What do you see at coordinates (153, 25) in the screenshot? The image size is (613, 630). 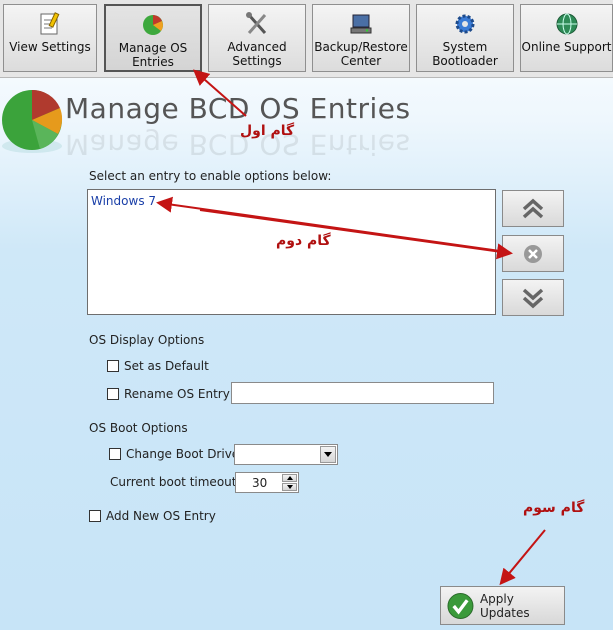 I see `os-pie-icon` at bounding box center [153, 25].